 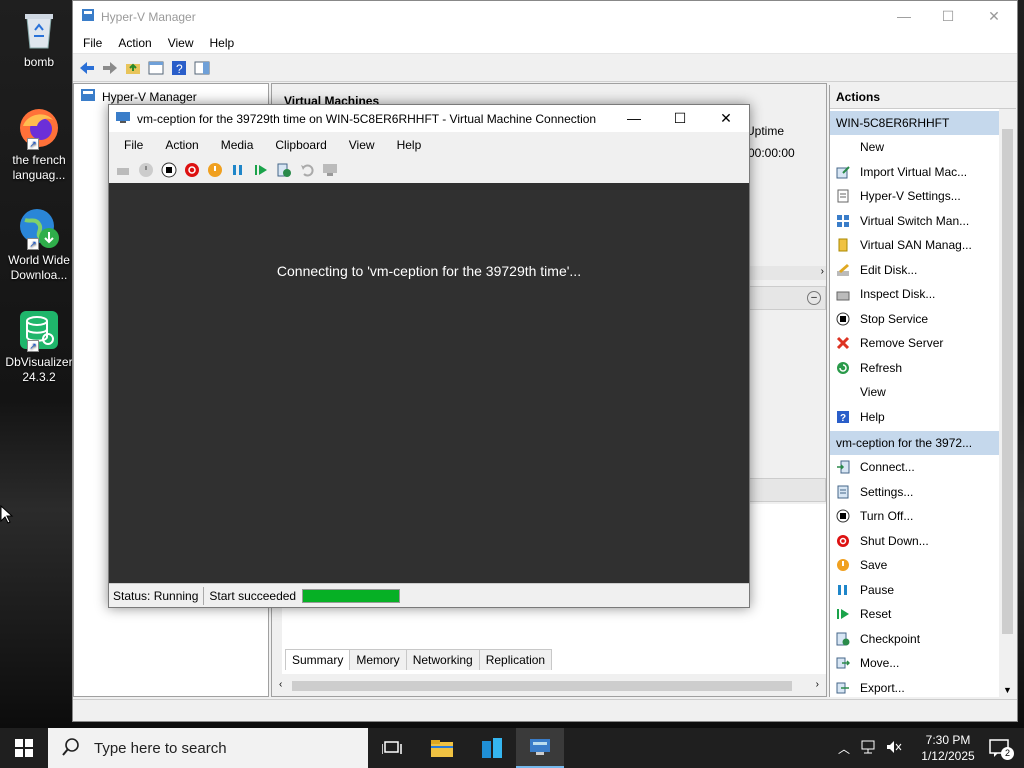 I want to click on notification-center-button: 2, so click(x=1000, y=748).